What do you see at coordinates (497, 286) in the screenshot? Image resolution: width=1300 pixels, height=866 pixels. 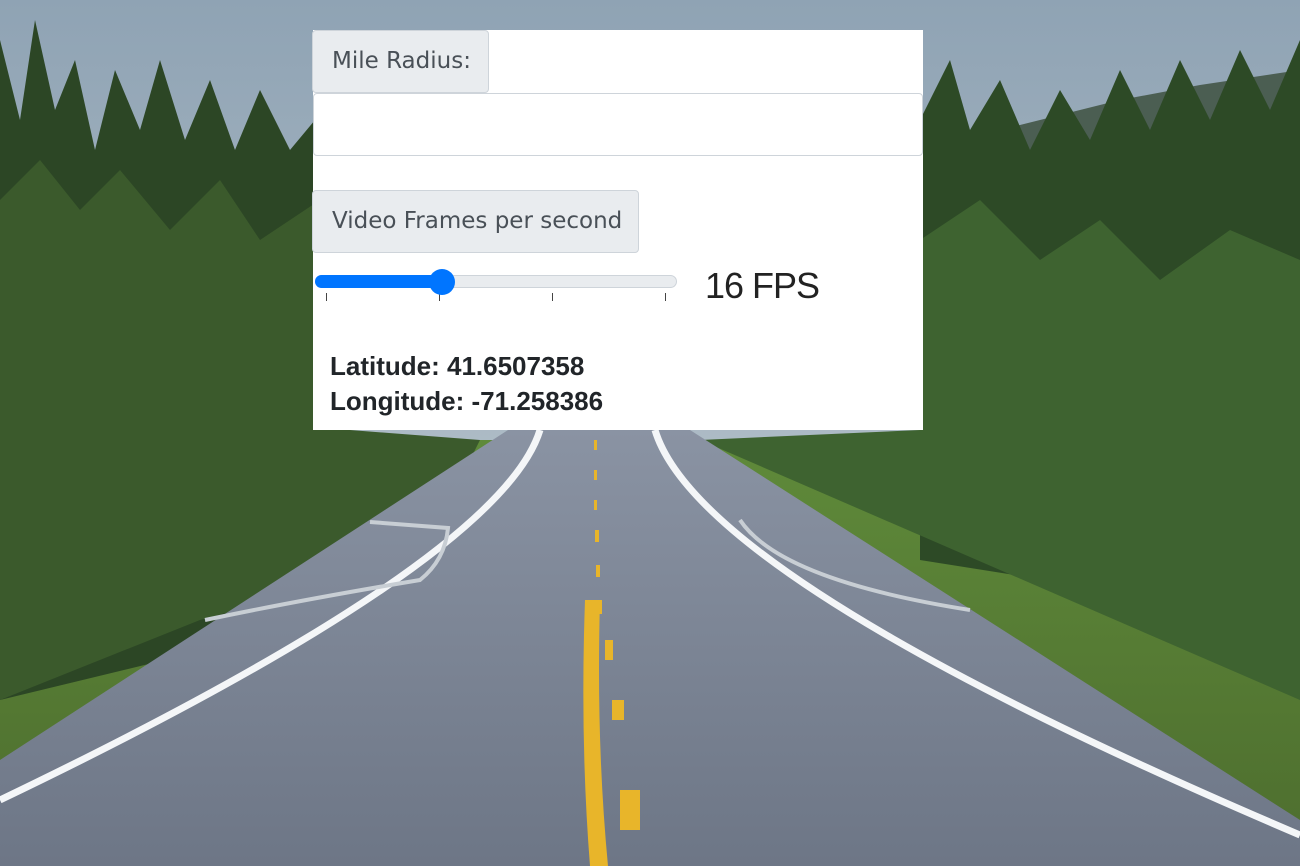 I see `fps-slider` at bounding box center [497, 286].